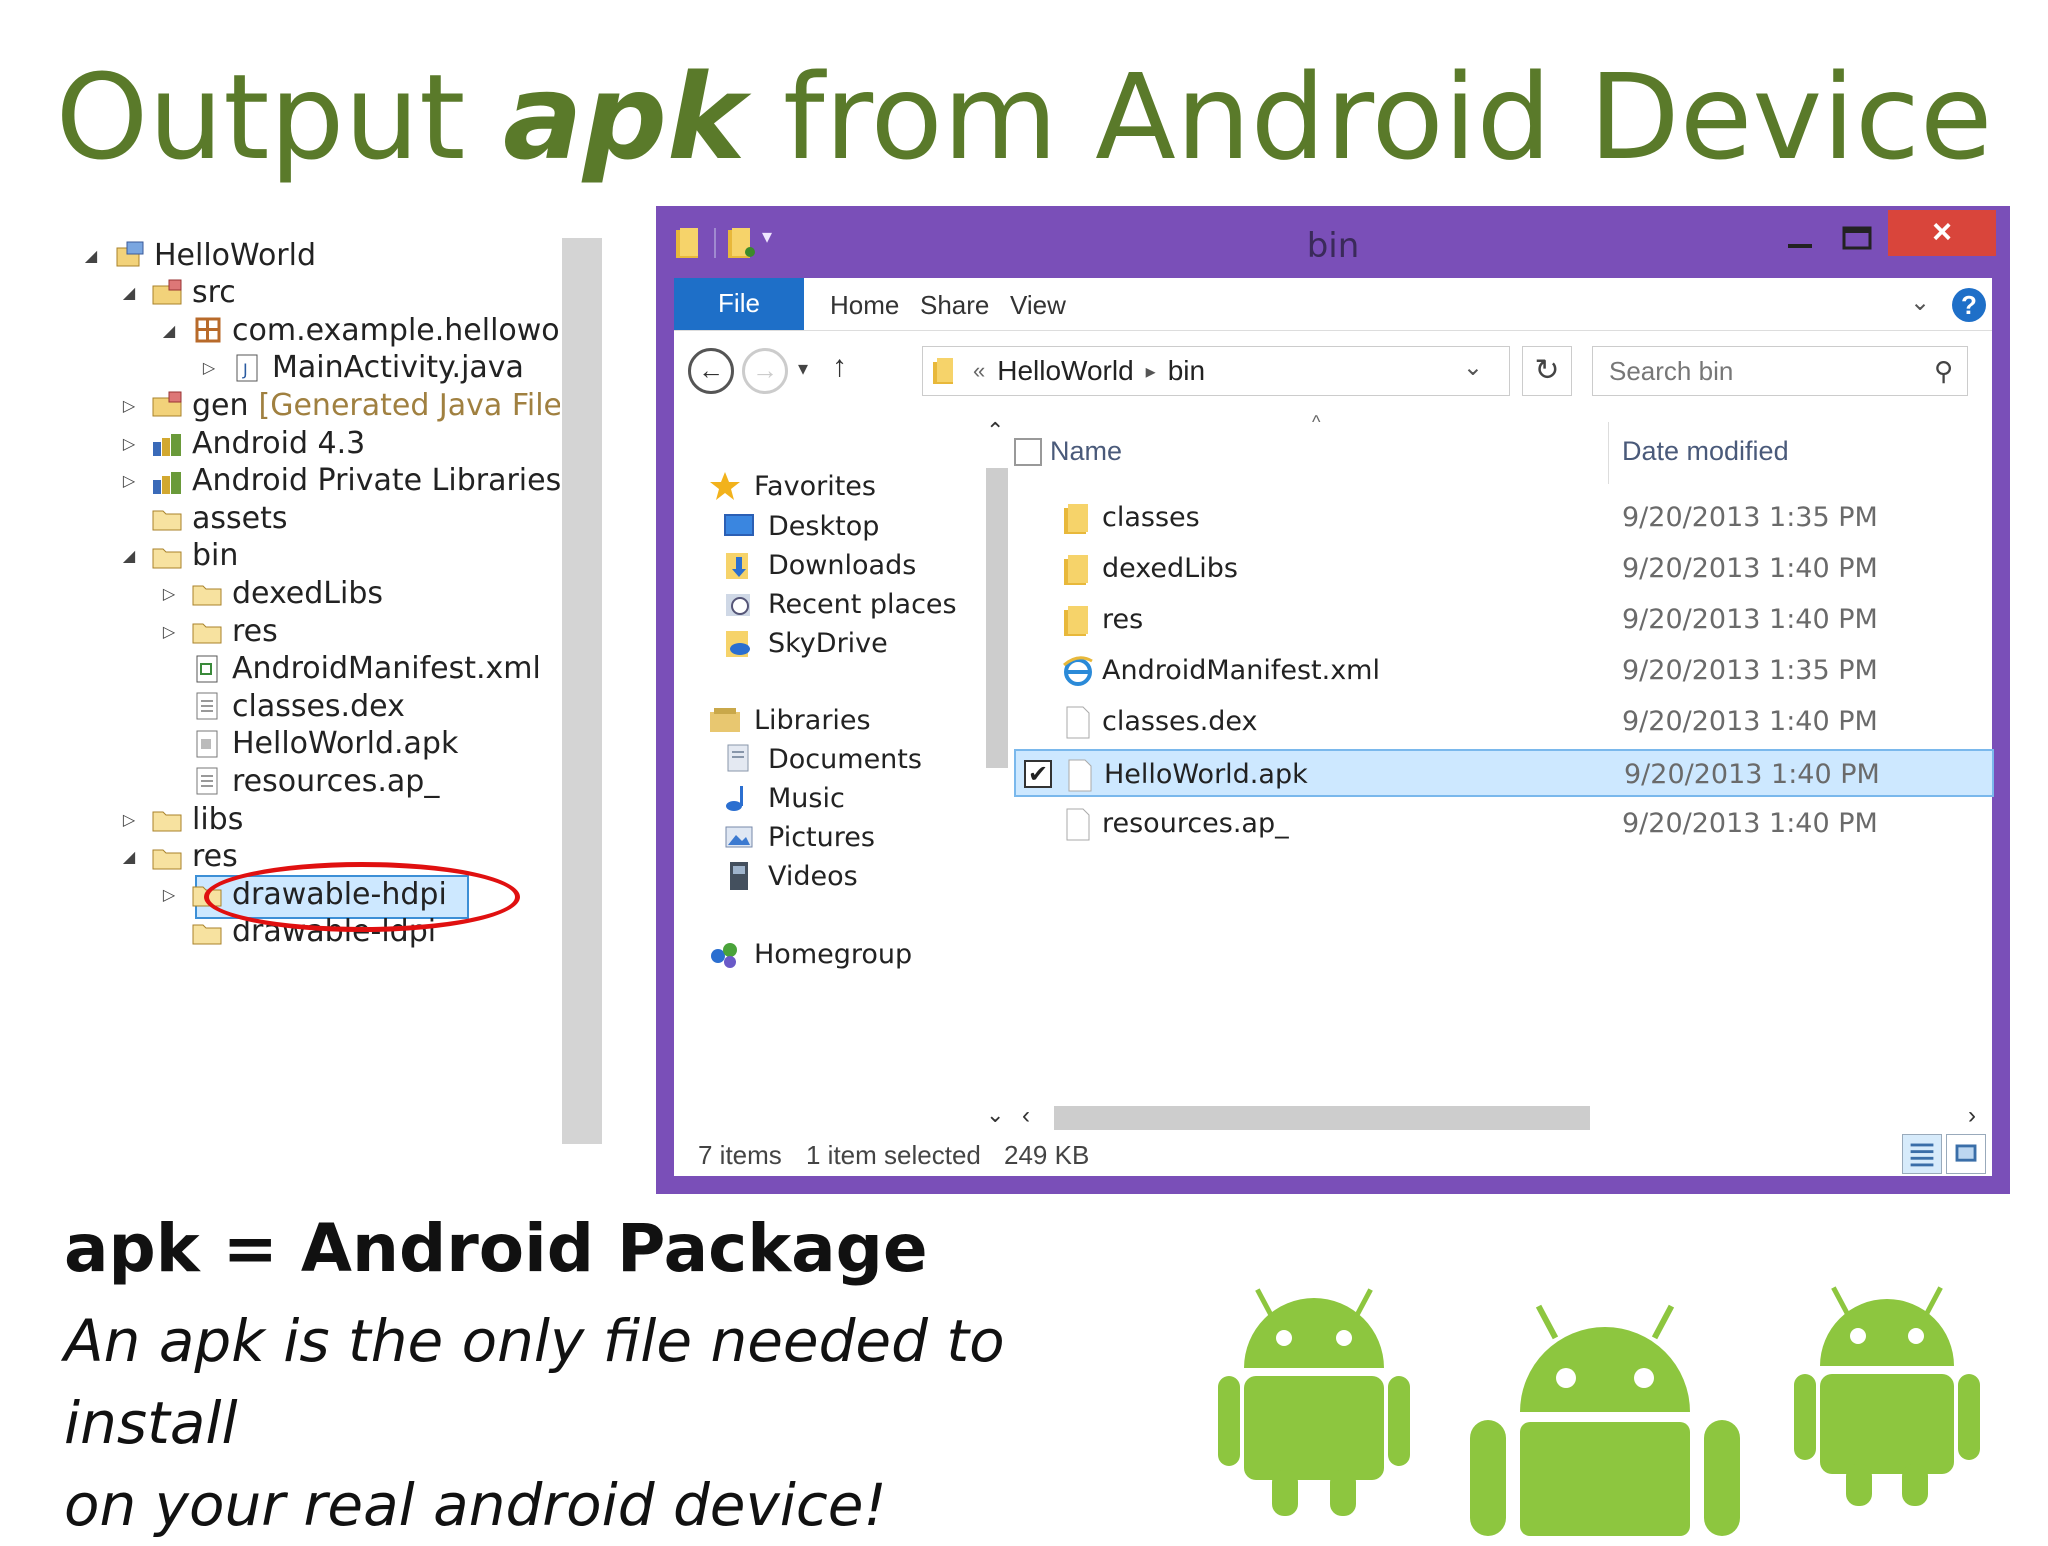 This screenshot has height=1546, width=2048. I want to click on search-input: Search bin ⚲, so click(1780, 371).